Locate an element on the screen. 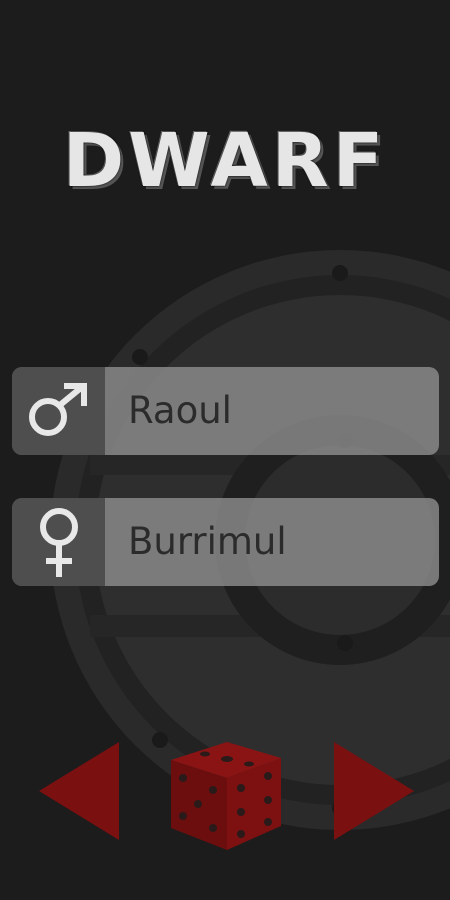 This screenshot has width=450, height=900. female-name-text: Burrimul is located at coordinates (207, 541).